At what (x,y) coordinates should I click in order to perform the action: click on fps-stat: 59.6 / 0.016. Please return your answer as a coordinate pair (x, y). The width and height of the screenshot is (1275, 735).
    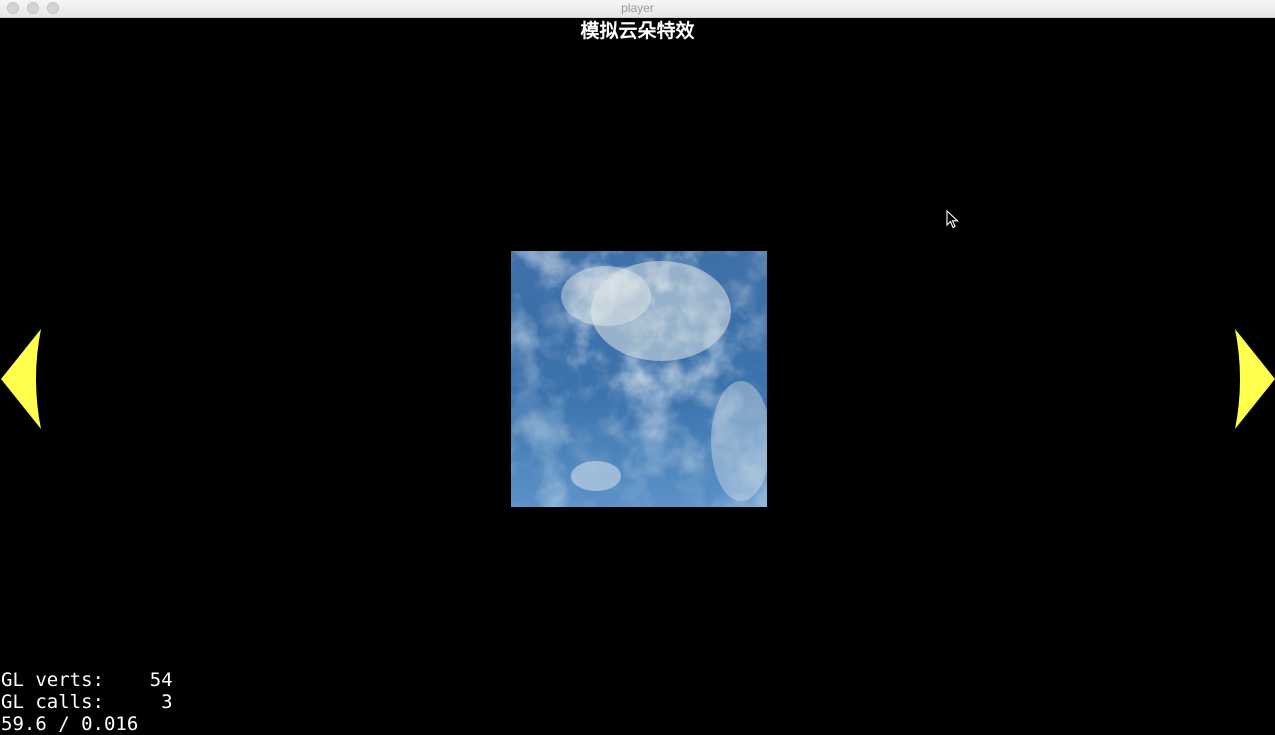
    Looking at the image, I should click on (70, 724).